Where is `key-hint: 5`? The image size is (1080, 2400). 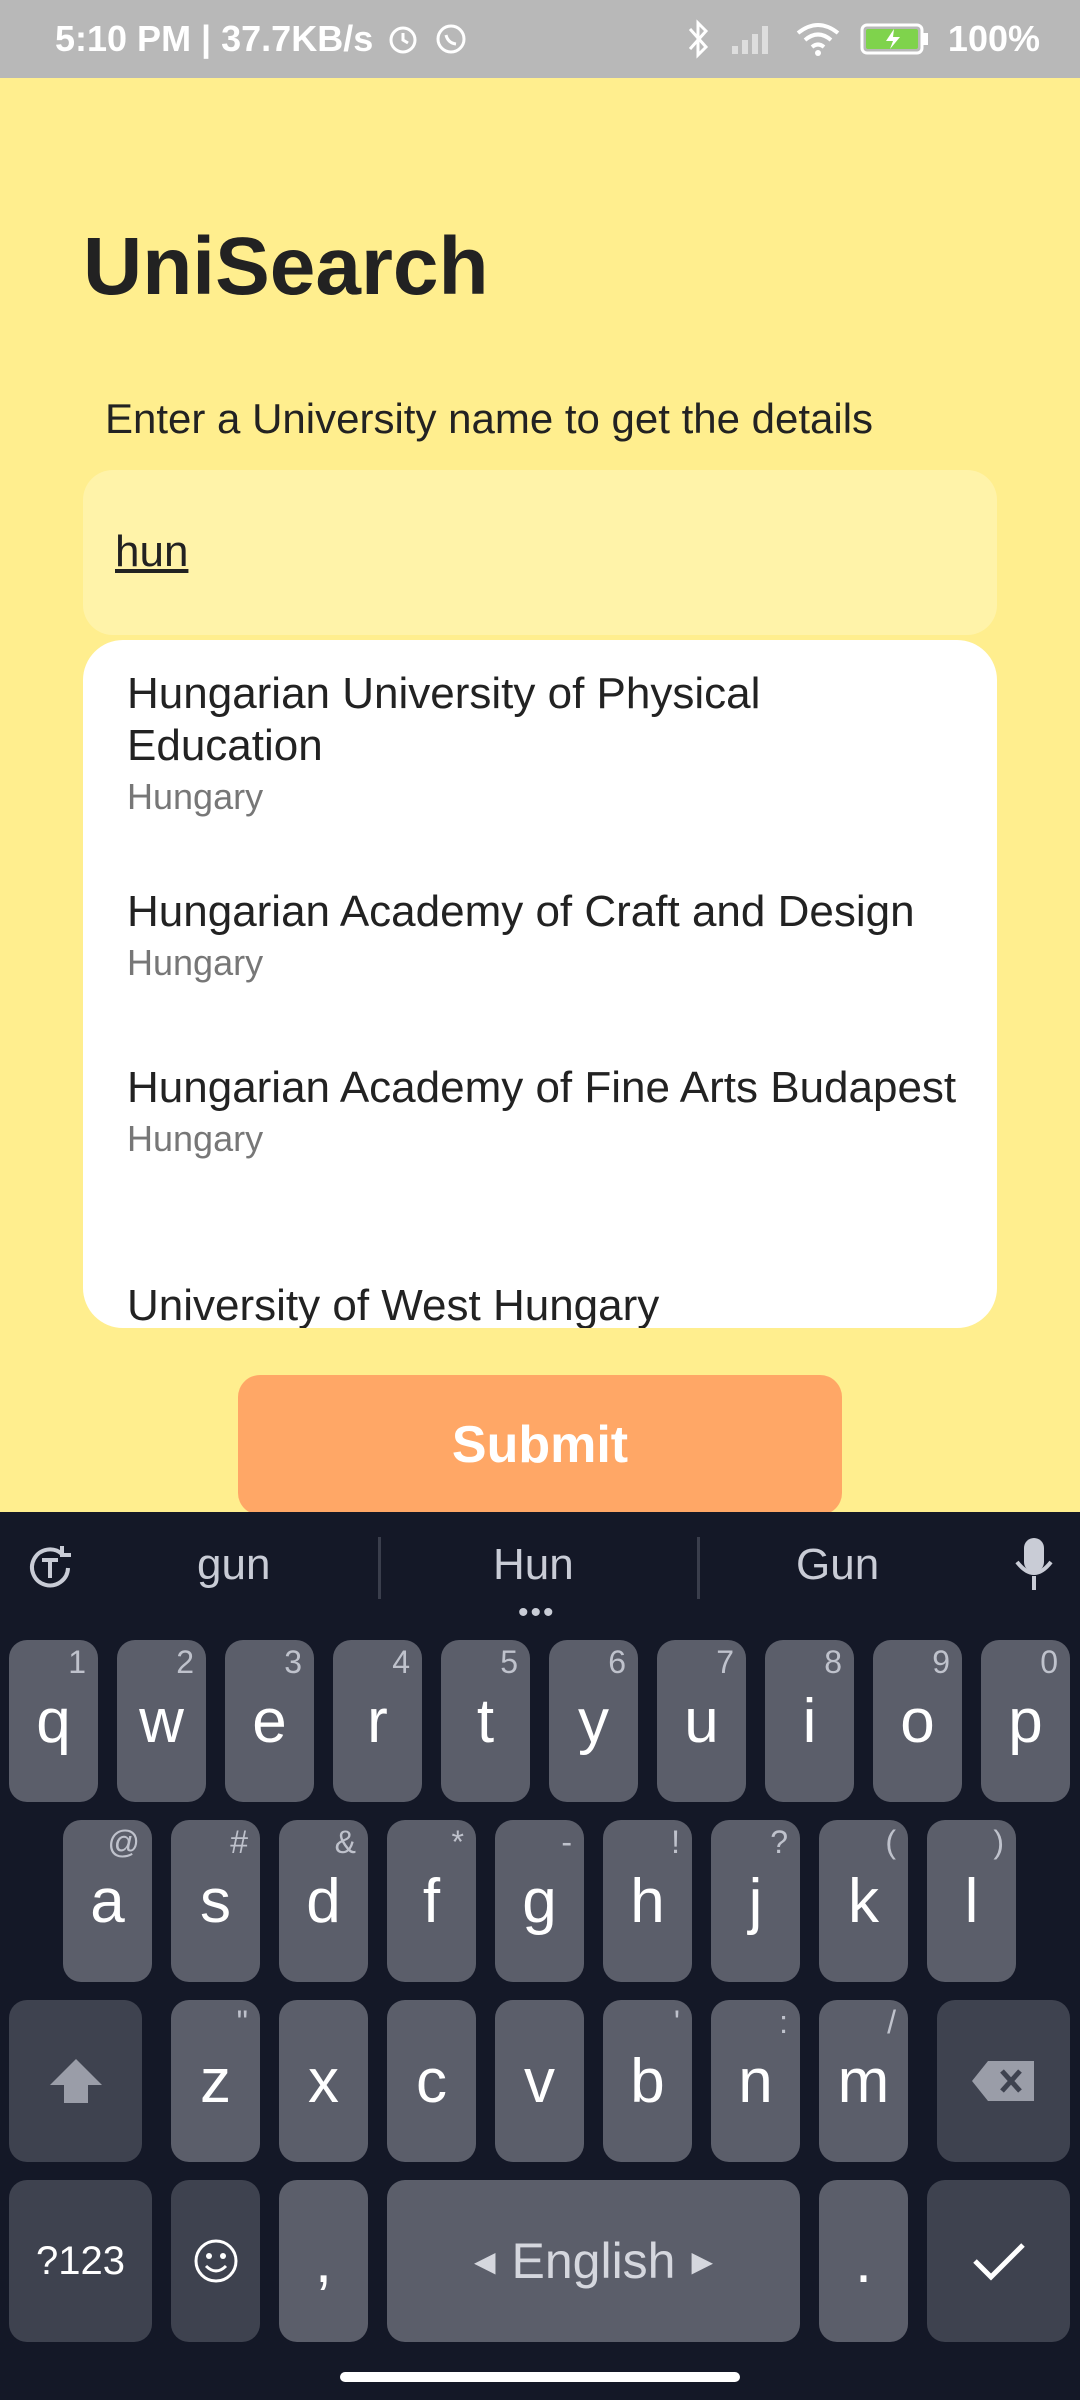
key-hint: 5 is located at coordinates (509, 1662).